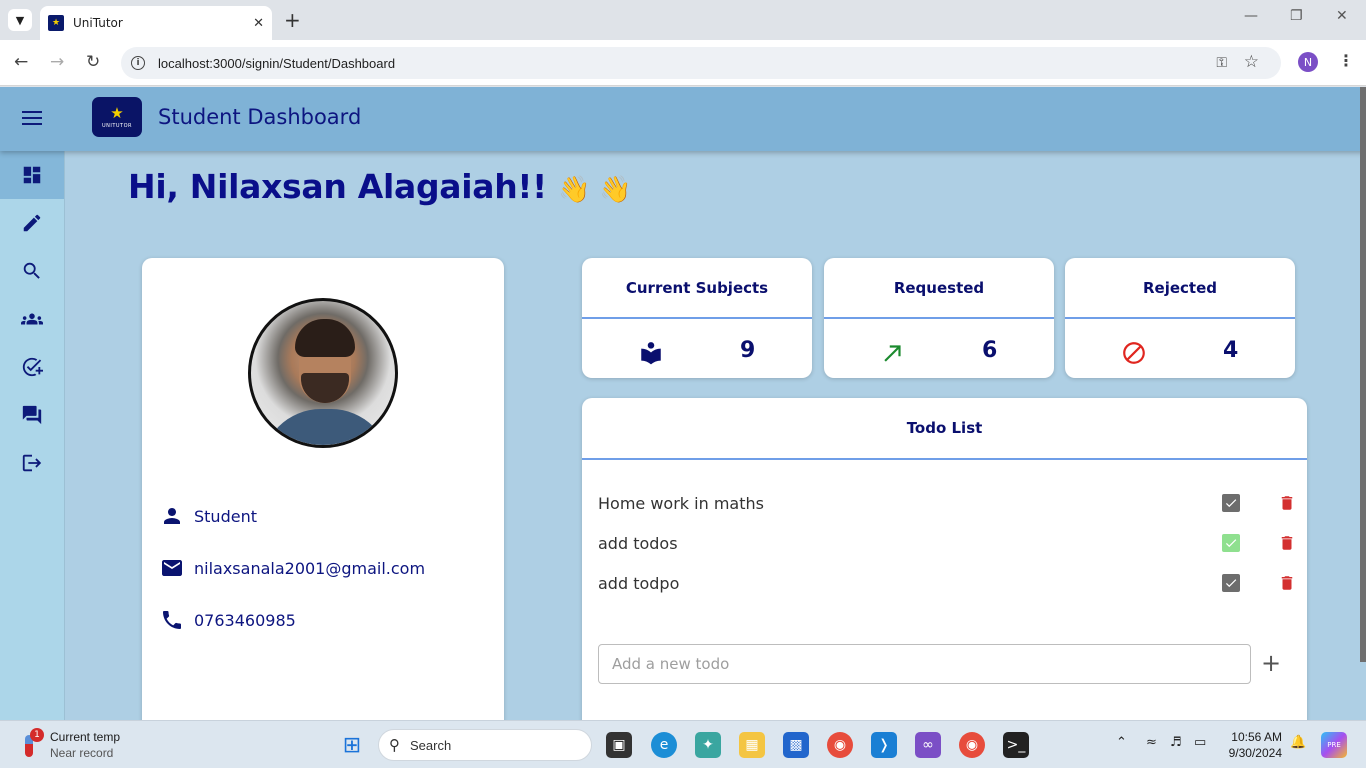 This screenshot has width=1366, height=768. What do you see at coordinates (639, 583) in the screenshot?
I see `todo-text: add todpo` at bounding box center [639, 583].